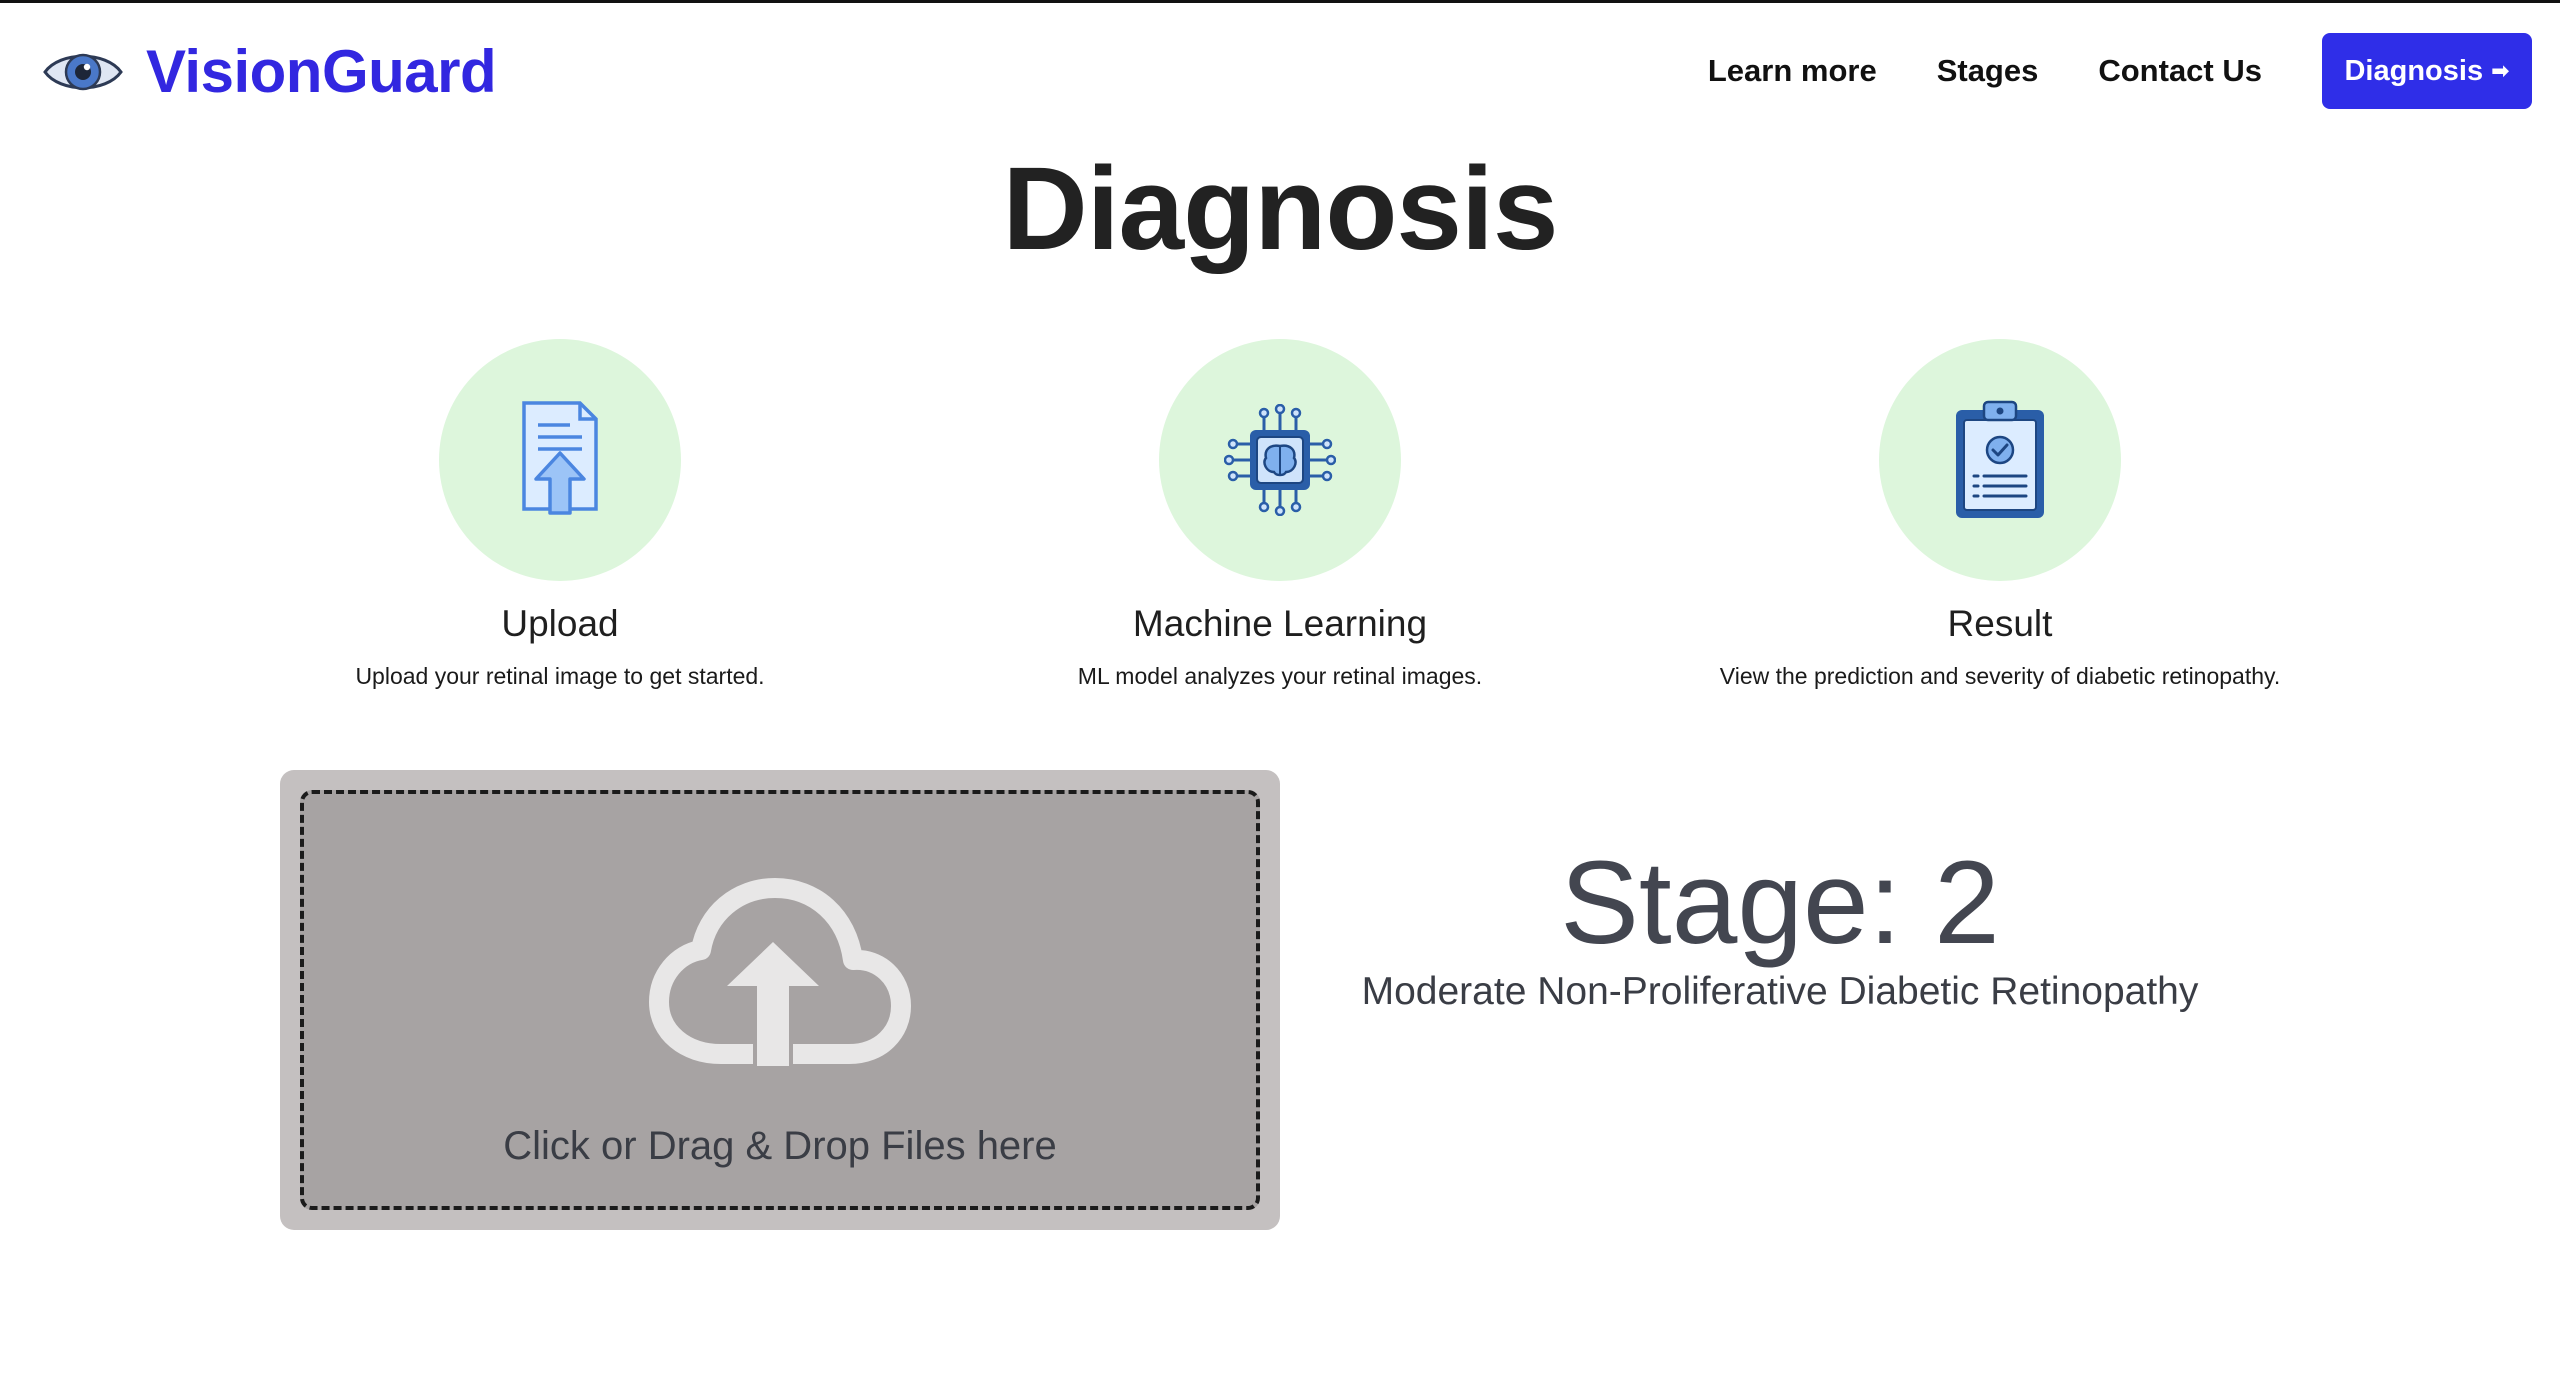  What do you see at coordinates (2500, 70) in the screenshot?
I see `arrow-right-icon: ➡` at bounding box center [2500, 70].